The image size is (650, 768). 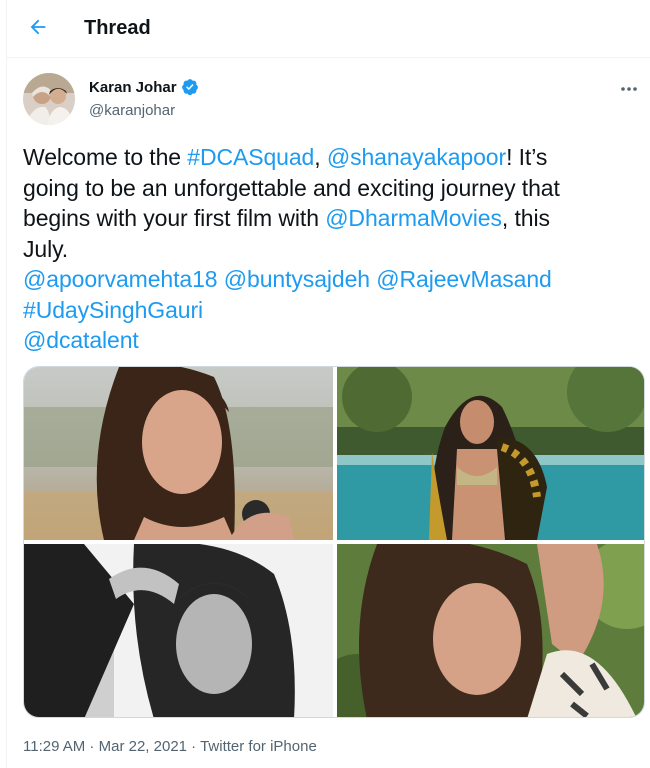 What do you see at coordinates (143, 746) in the screenshot?
I see `tweet-date: Mar 22, 2021` at bounding box center [143, 746].